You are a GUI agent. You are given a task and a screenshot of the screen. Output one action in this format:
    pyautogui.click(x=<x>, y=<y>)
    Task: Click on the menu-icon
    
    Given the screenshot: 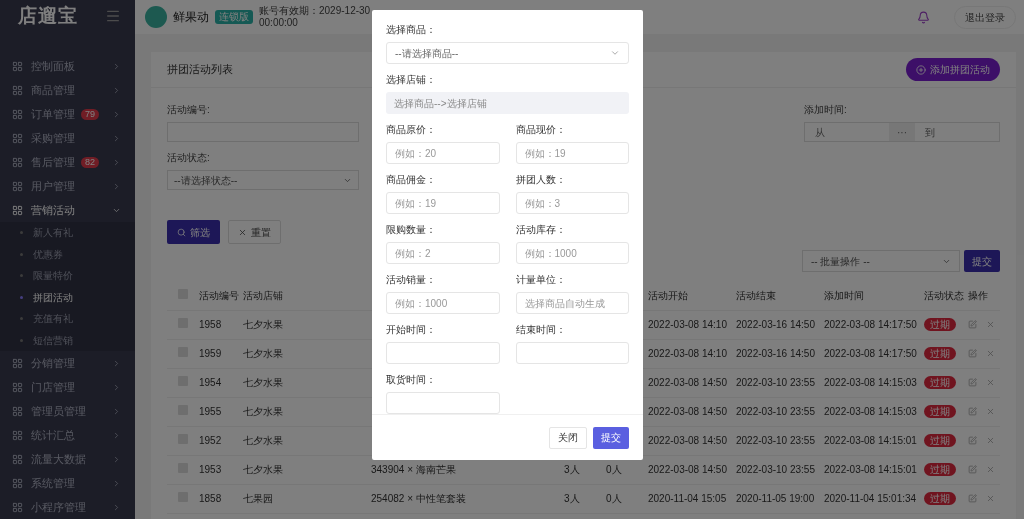 What is the action you would take?
    pyautogui.click(x=113, y=16)
    